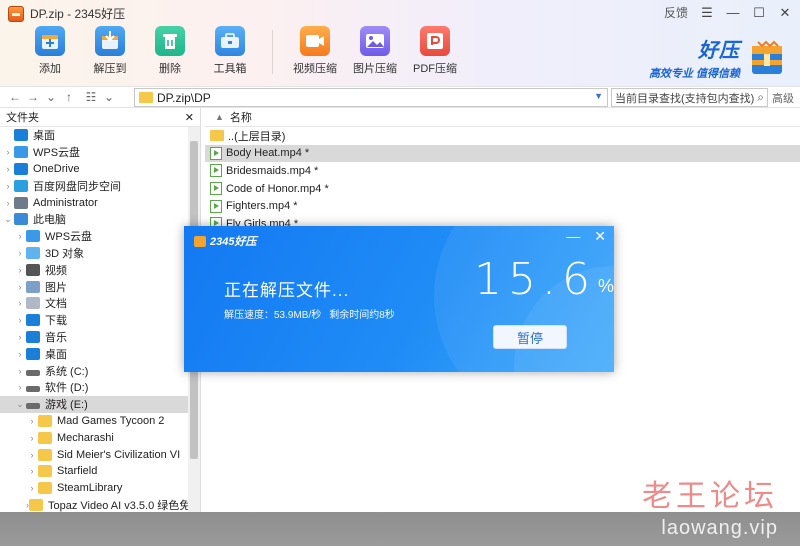  Describe the element at coordinates (502, 136) in the screenshot. I see `file-row: ..(上层目录)` at that location.